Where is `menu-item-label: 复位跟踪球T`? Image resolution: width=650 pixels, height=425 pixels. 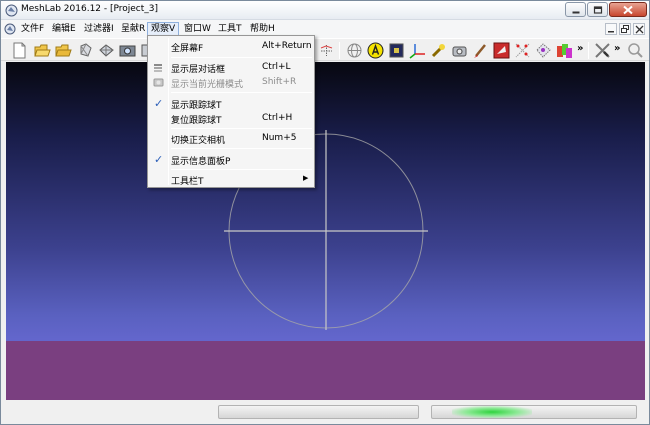
menu-item-label: 复位跟踪球T is located at coordinates (196, 121).